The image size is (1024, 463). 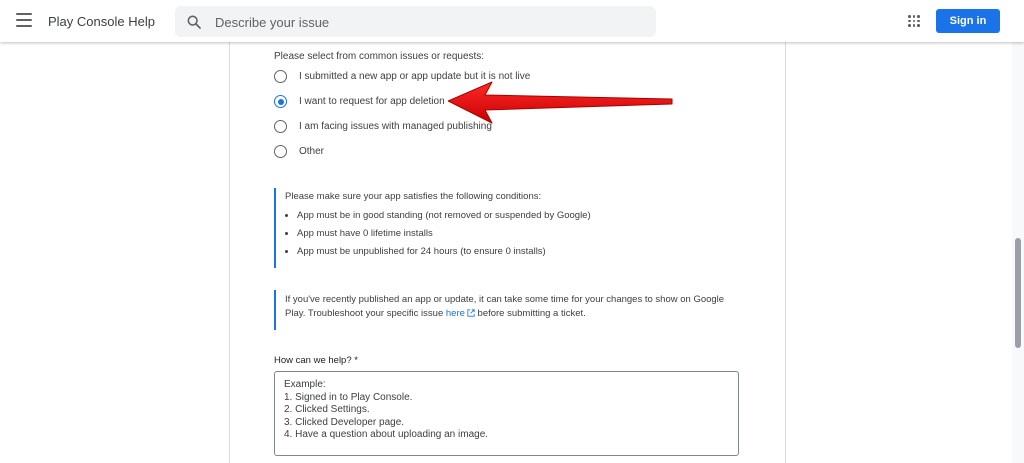 What do you see at coordinates (1018, 293) in the screenshot?
I see `scrollbar-thumb` at bounding box center [1018, 293].